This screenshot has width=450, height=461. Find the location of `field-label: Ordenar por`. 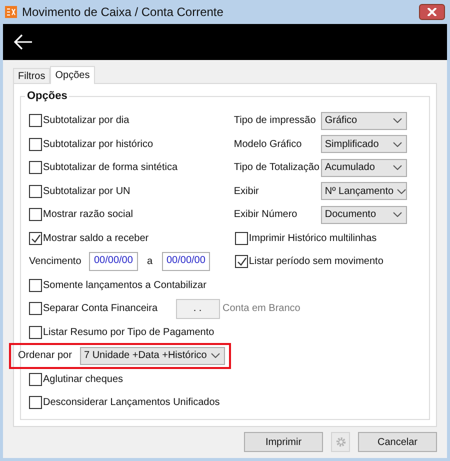

field-label: Ordenar por is located at coordinates (45, 356).